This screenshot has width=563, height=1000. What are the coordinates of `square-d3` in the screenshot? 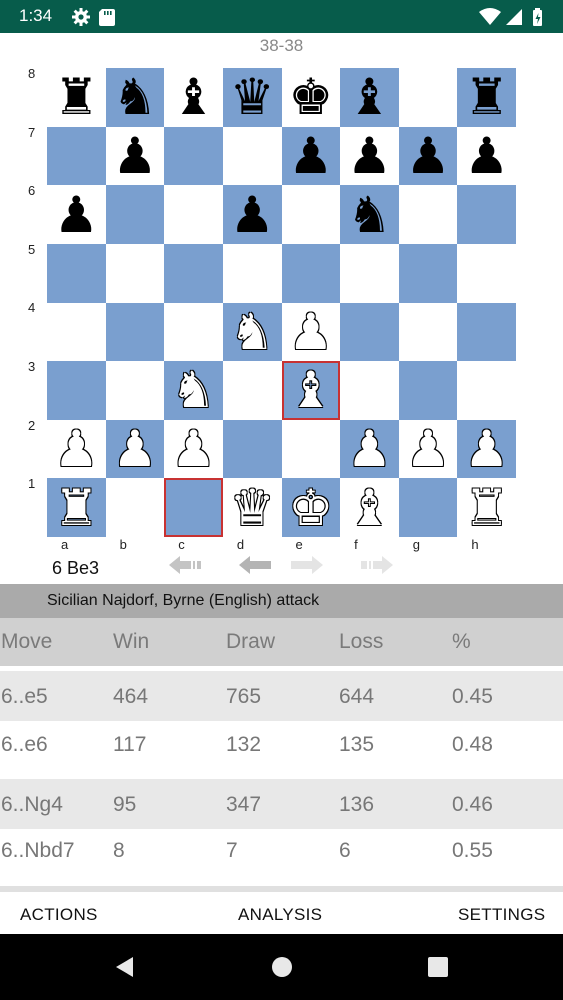 It's located at (252, 390).